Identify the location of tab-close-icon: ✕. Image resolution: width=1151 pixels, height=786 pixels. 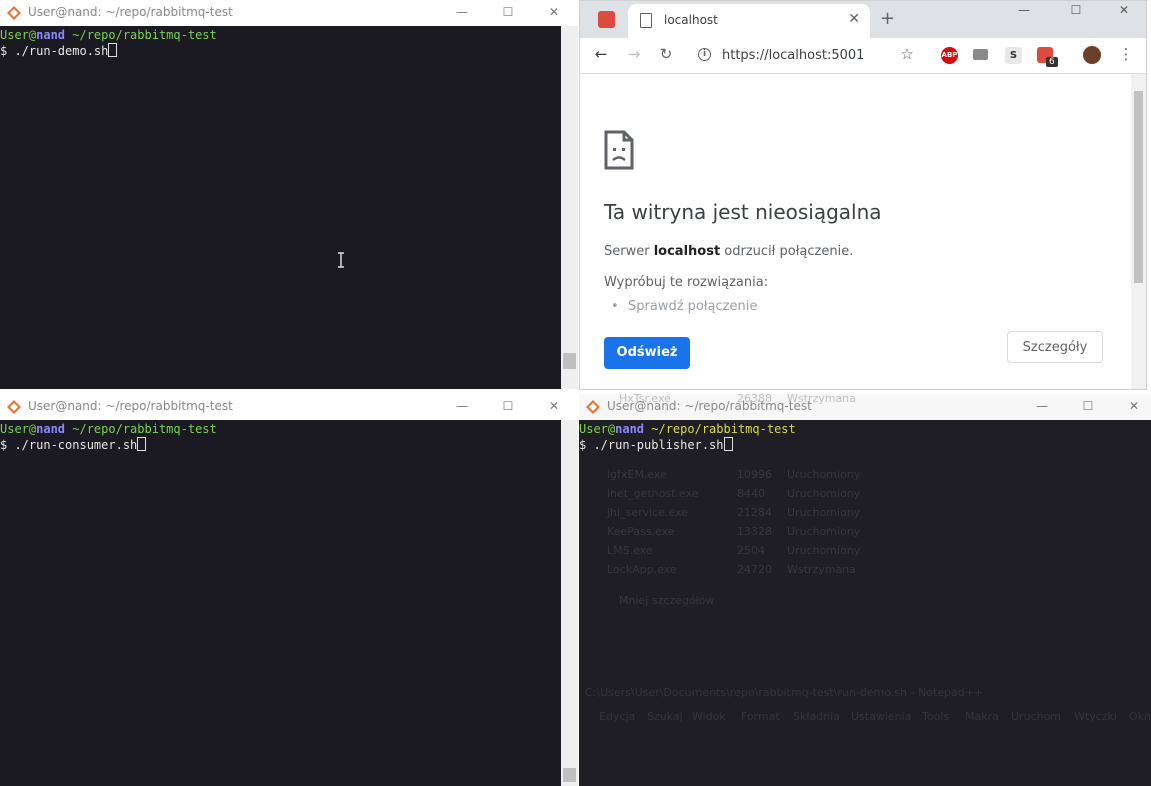
(854, 19).